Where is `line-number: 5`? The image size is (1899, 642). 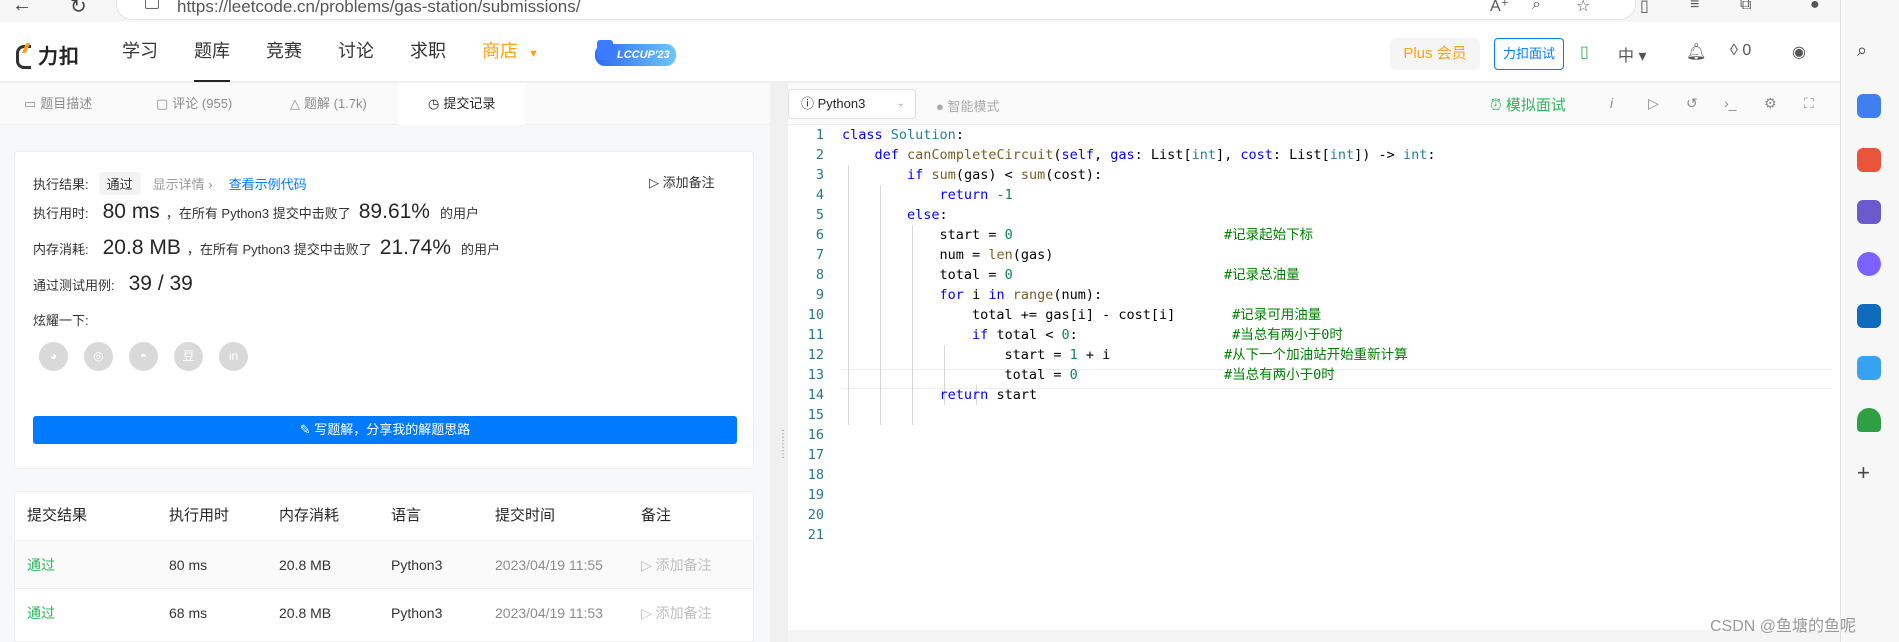 line-number: 5 is located at coordinates (819, 215).